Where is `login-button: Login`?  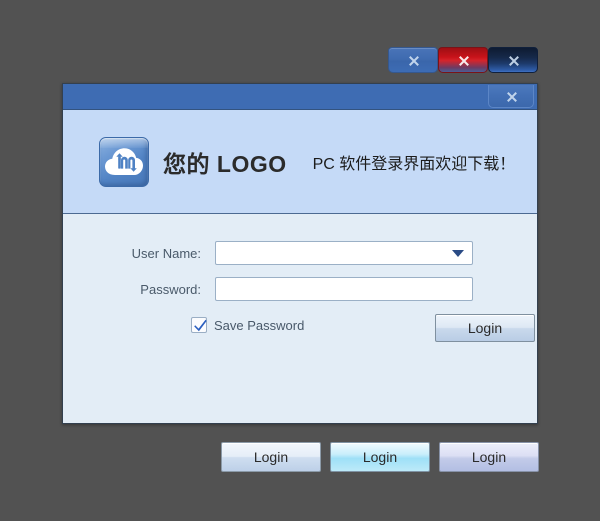 login-button: Login is located at coordinates (485, 328).